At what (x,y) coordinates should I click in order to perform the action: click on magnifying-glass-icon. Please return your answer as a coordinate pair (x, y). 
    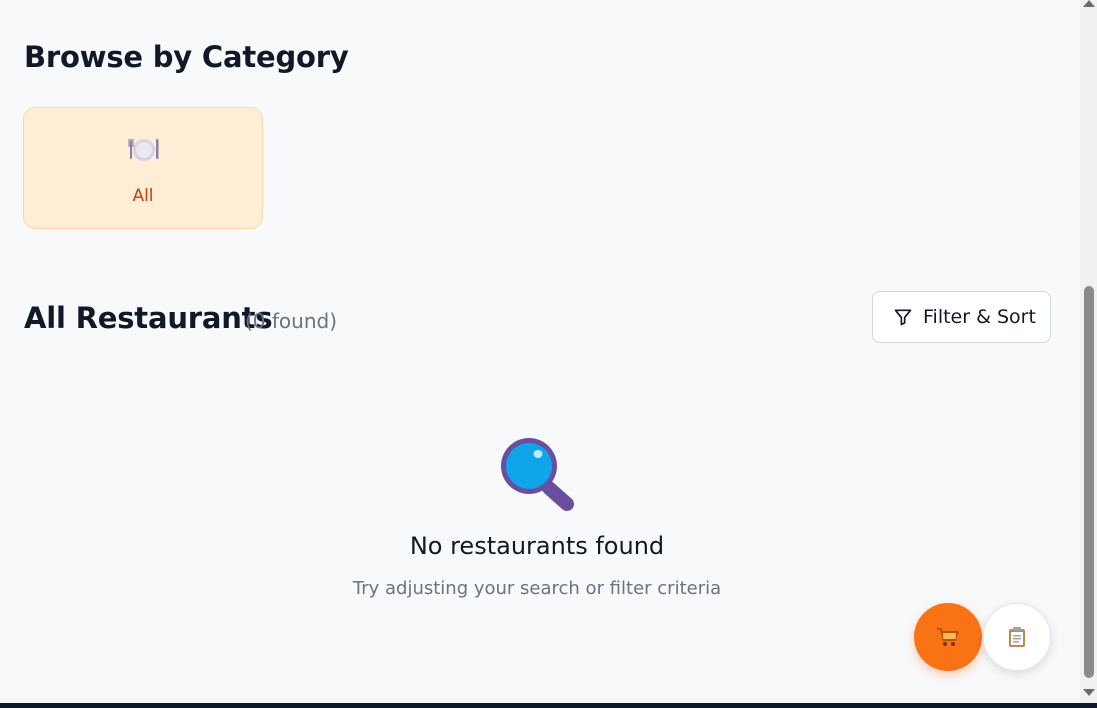
    Looking at the image, I should click on (537, 474).